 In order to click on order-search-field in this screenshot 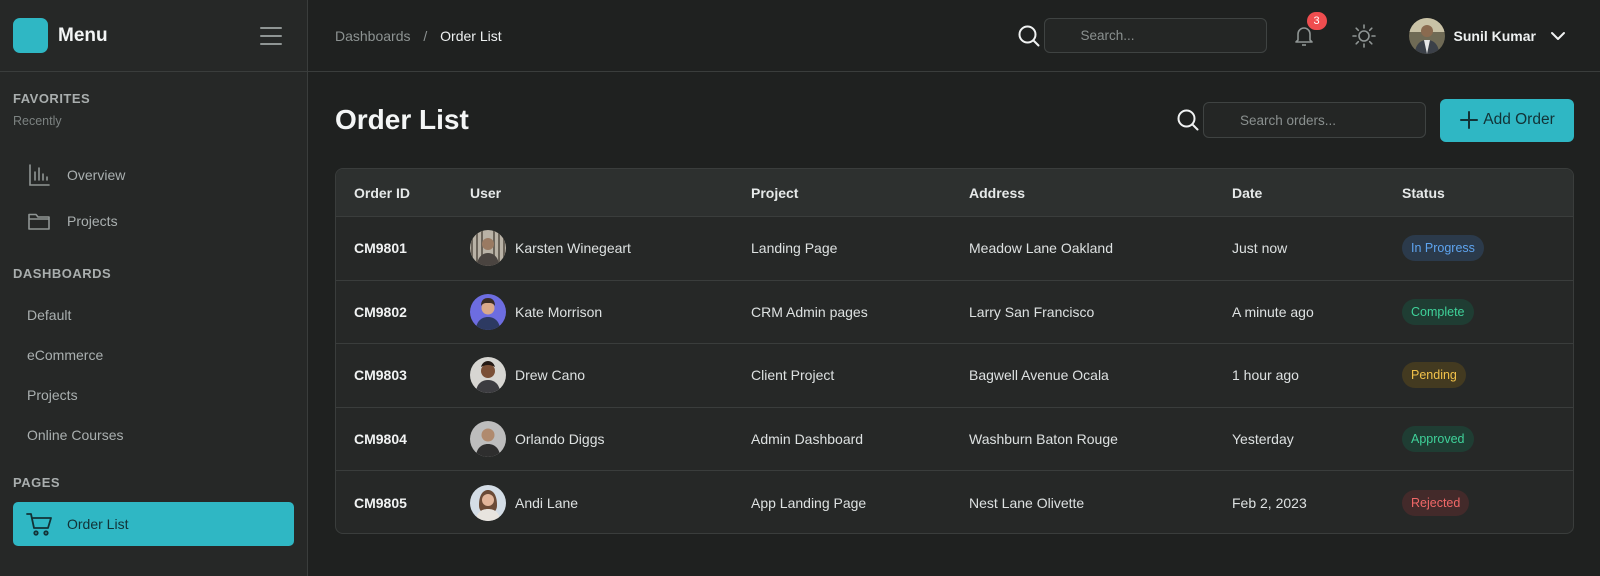, I will do `click(1314, 120)`.